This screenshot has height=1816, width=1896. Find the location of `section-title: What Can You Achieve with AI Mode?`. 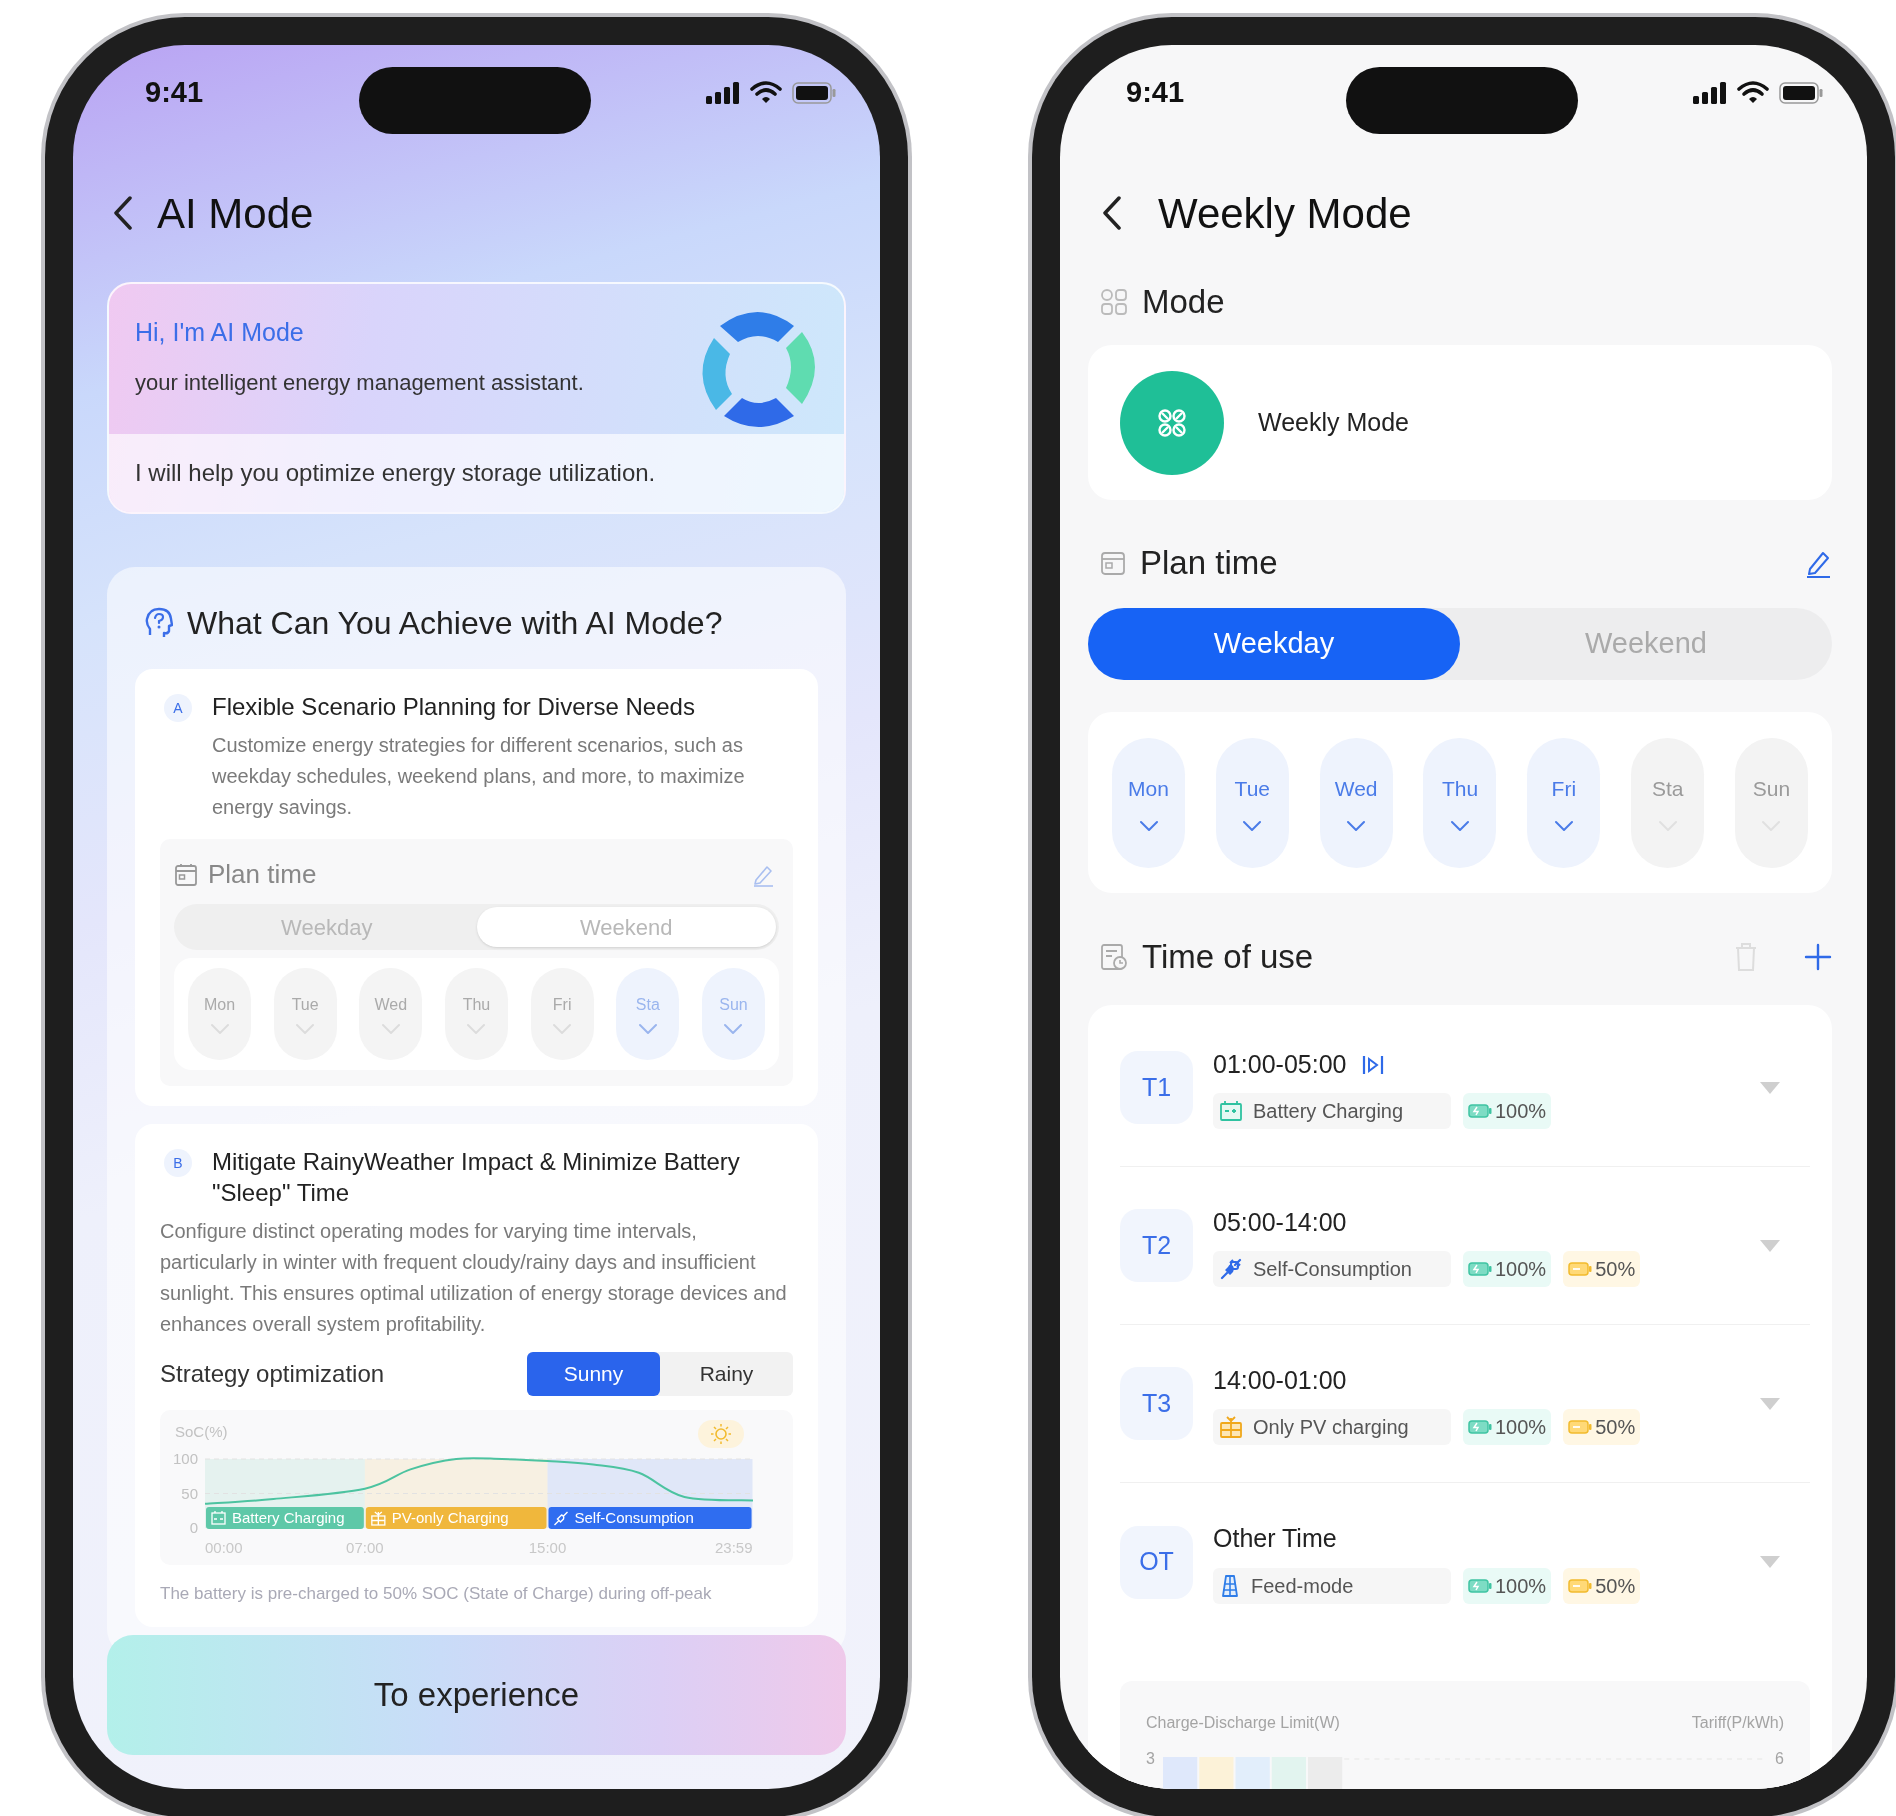

section-title: What Can You Achieve with AI Mode? is located at coordinates (455, 623).